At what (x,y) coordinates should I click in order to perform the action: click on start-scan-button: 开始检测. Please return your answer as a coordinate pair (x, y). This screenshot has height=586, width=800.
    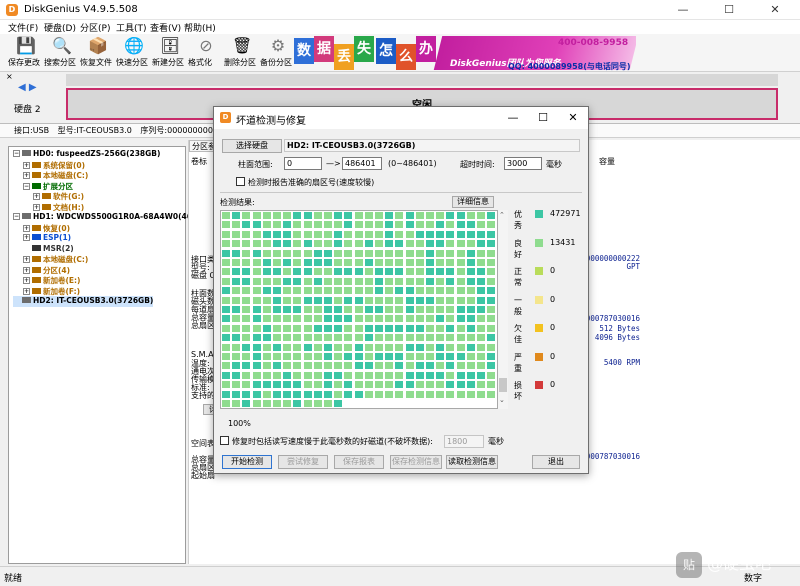
    Looking at the image, I should click on (247, 462).